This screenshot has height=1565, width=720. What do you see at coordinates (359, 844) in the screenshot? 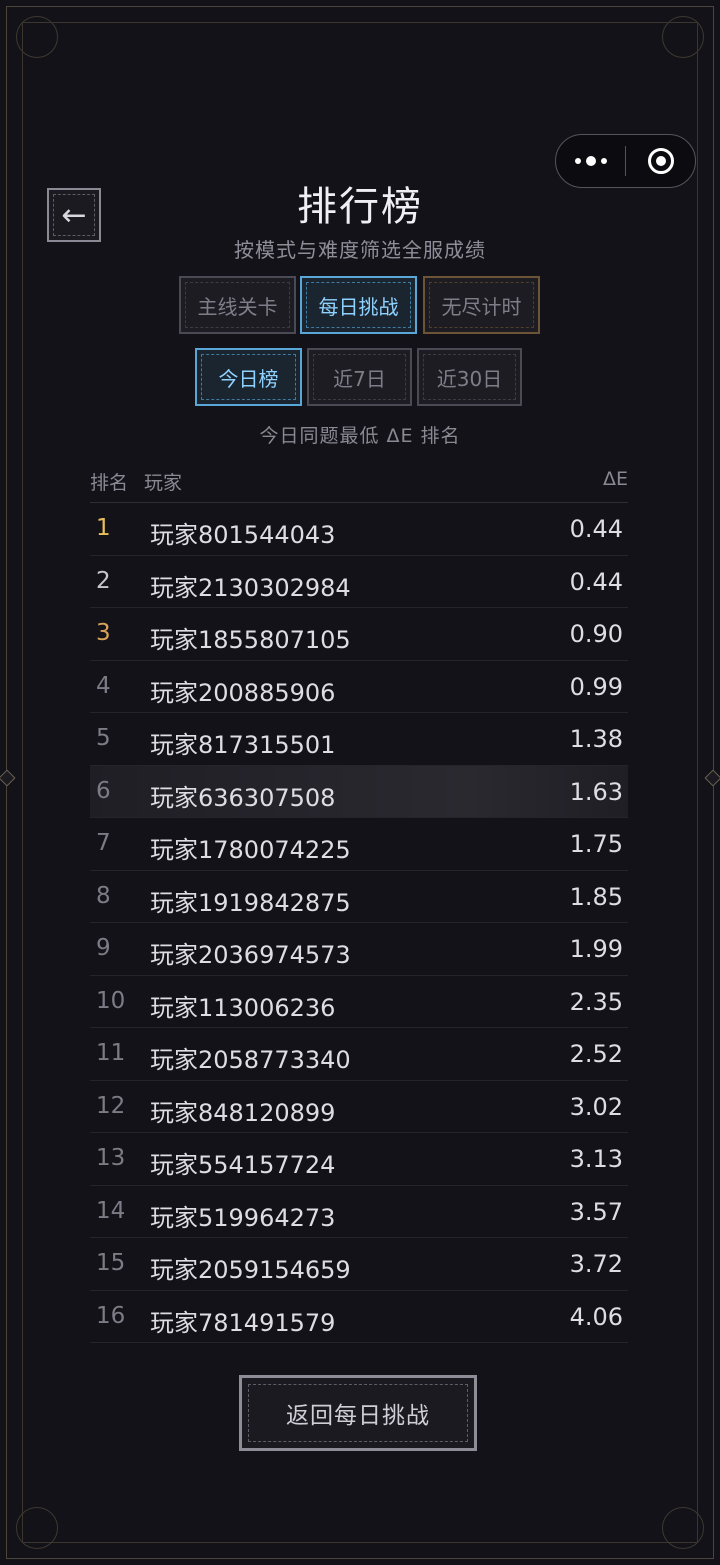
I see `table-row: 7 玩家1780074225 1.75` at bounding box center [359, 844].